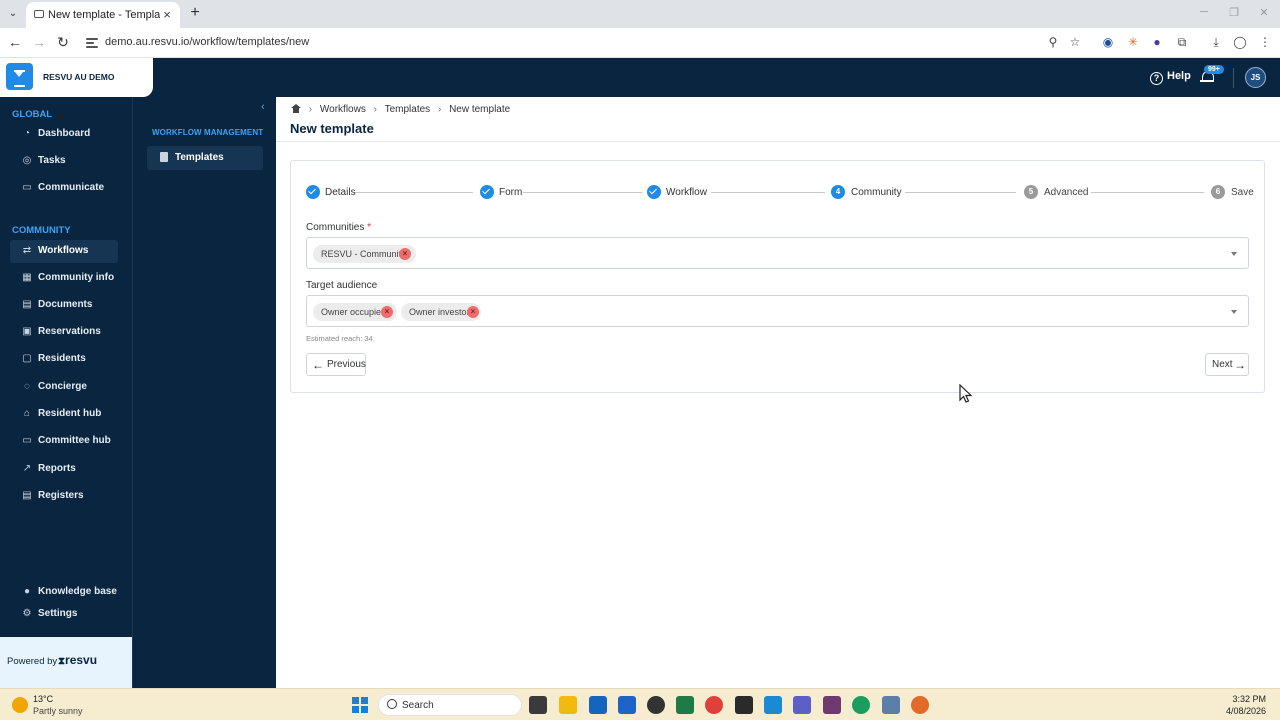 This screenshot has width=1280, height=720. What do you see at coordinates (714, 705) in the screenshot?
I see `chrome-icon` at bounding box center [714, 705].